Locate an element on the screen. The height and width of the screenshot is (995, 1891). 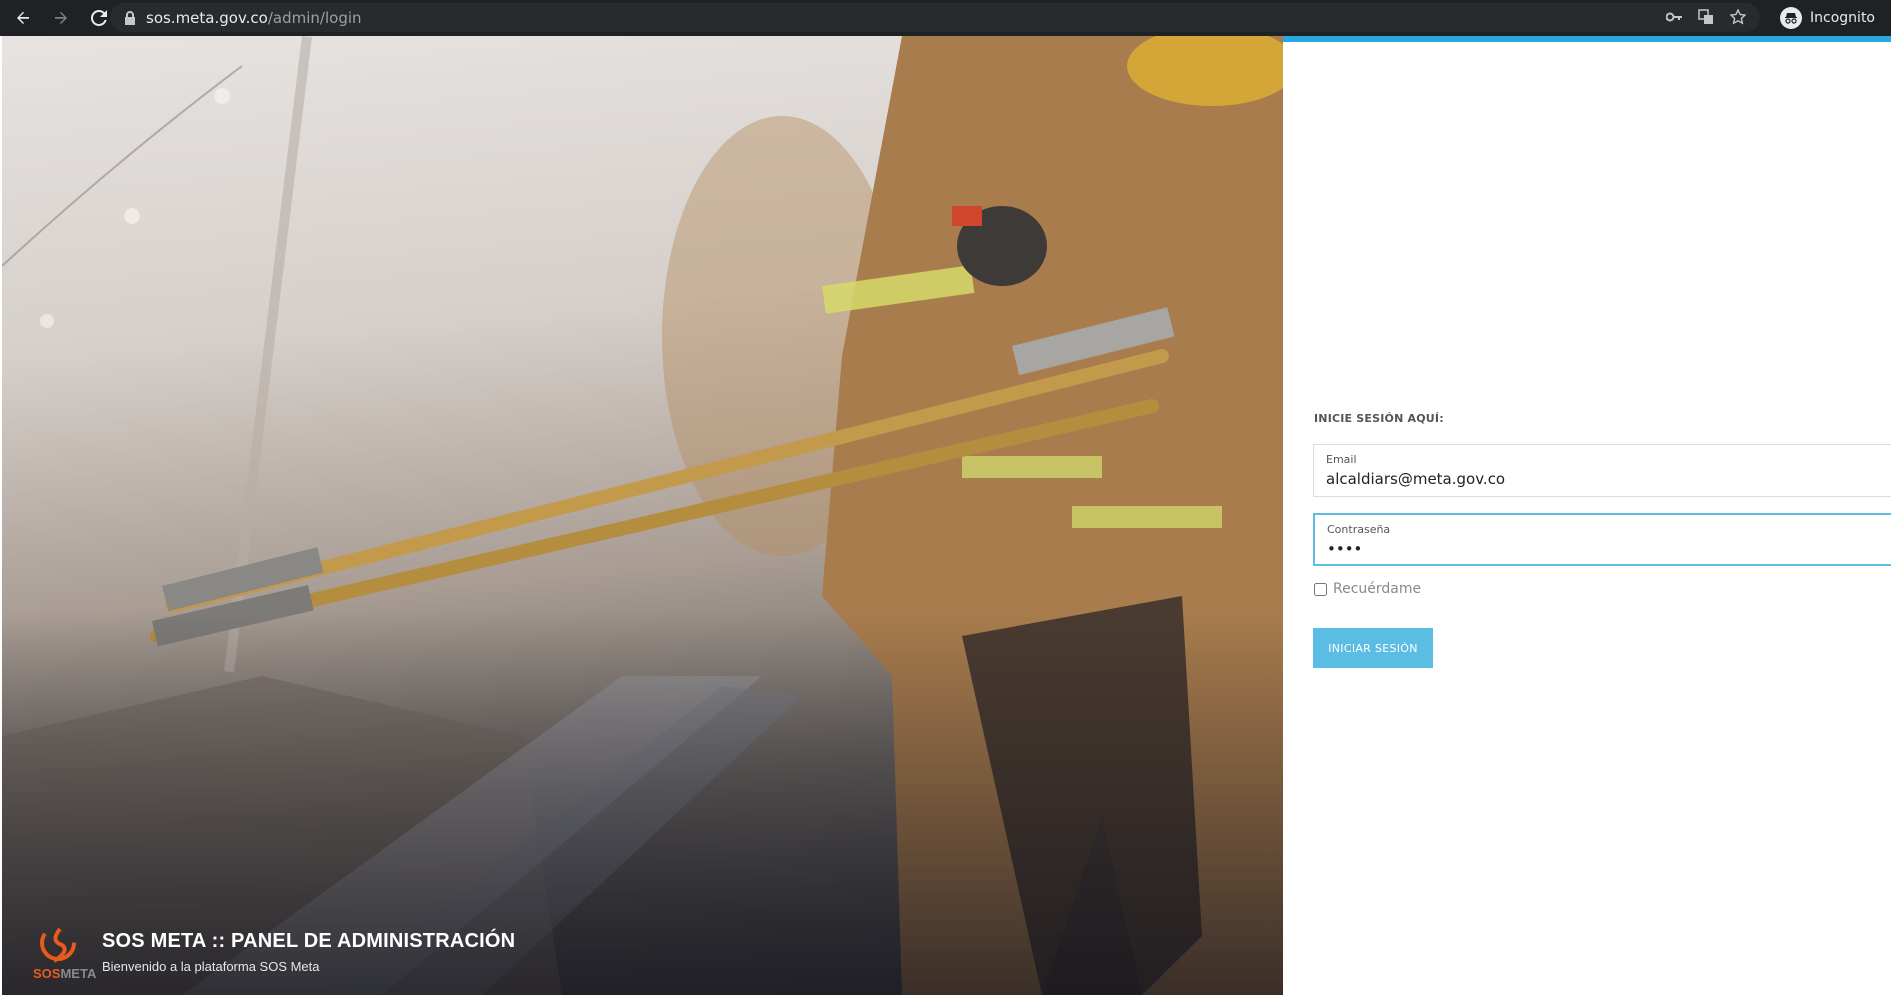
incognito-indicator: Incognito is located at coordinates (1827, 17).